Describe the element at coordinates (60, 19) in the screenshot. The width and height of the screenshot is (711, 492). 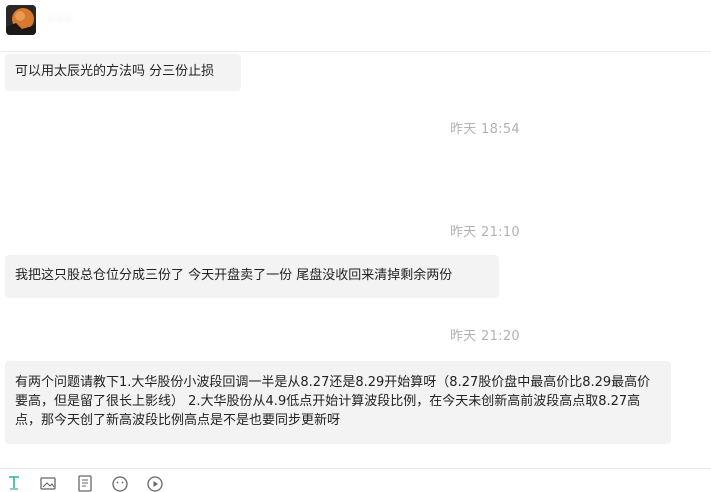
I see `contact-name: · · ·` at that location.